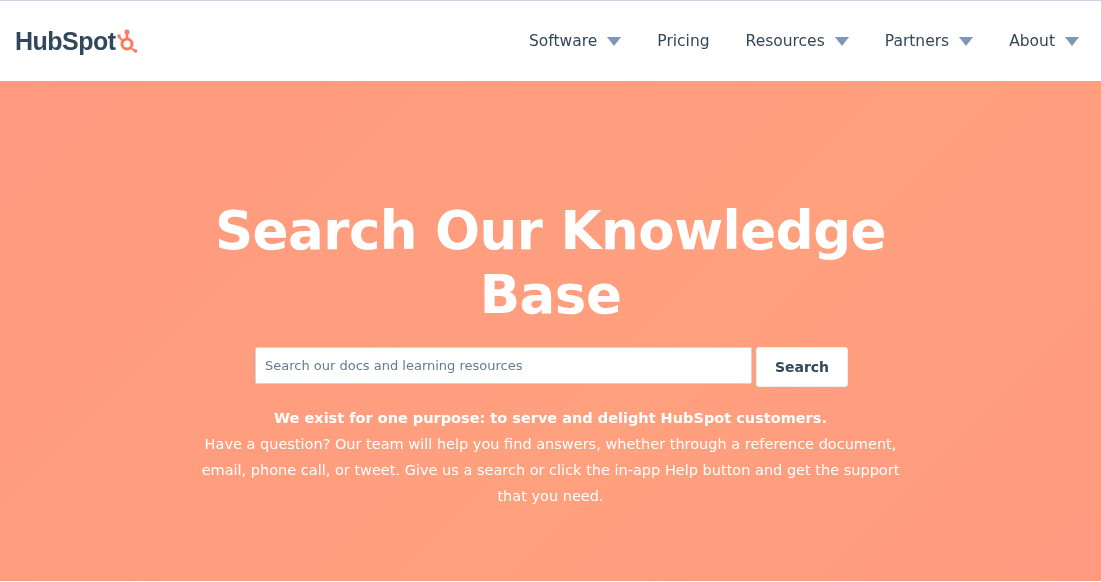 The height and width of the screenshot is (582, 1101). Describe the element at coordinates (503, 365) in the screenshot. I see `search-field: Search our docs and learning resources` at that location.